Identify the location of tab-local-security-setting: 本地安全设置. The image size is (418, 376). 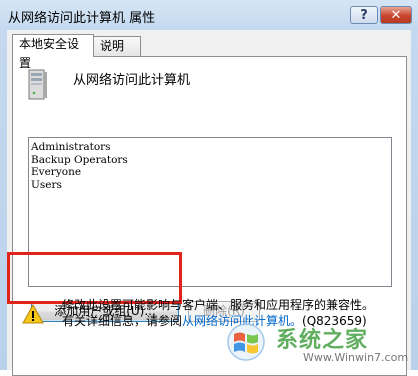
(53, 52).